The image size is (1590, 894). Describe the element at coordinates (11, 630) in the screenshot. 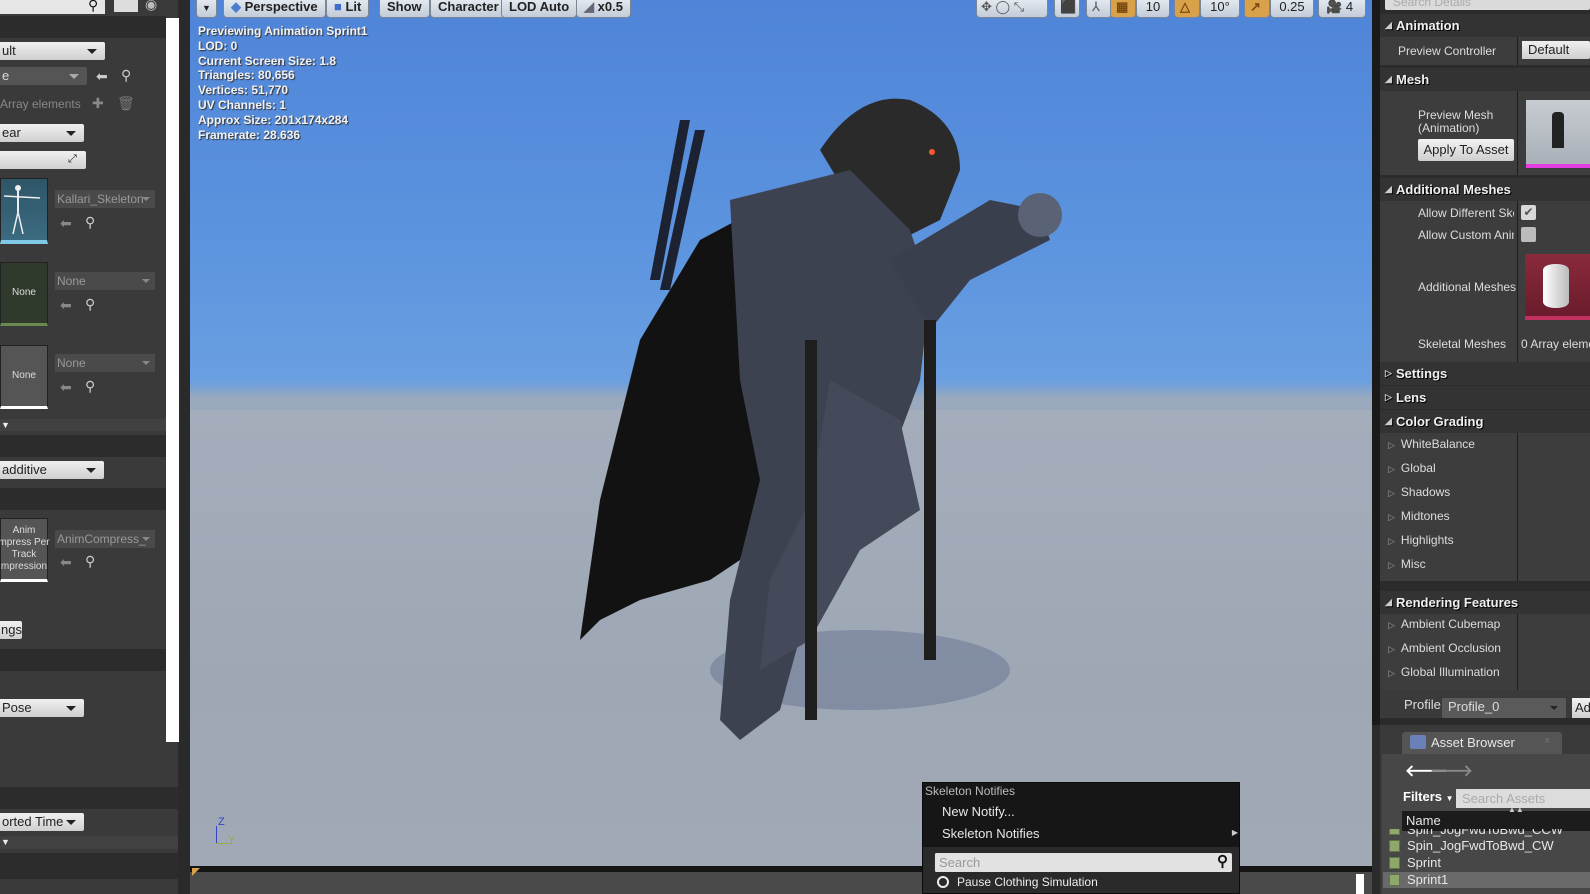

I see `compression-settings-button: ngs` at that location.